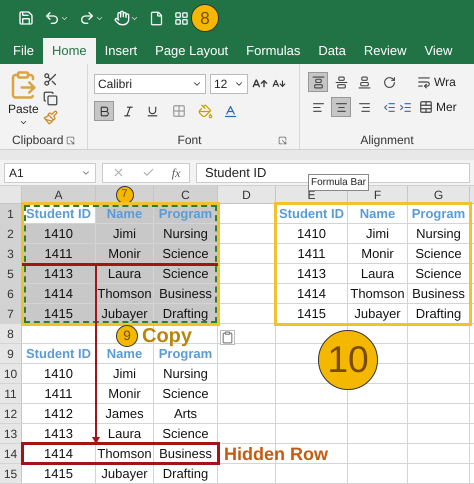 The height and width of the screenshot is (484, 474). Describe the element at coordinates (205, 111) in the screenshot. I see `fill-color-icon` at that location.